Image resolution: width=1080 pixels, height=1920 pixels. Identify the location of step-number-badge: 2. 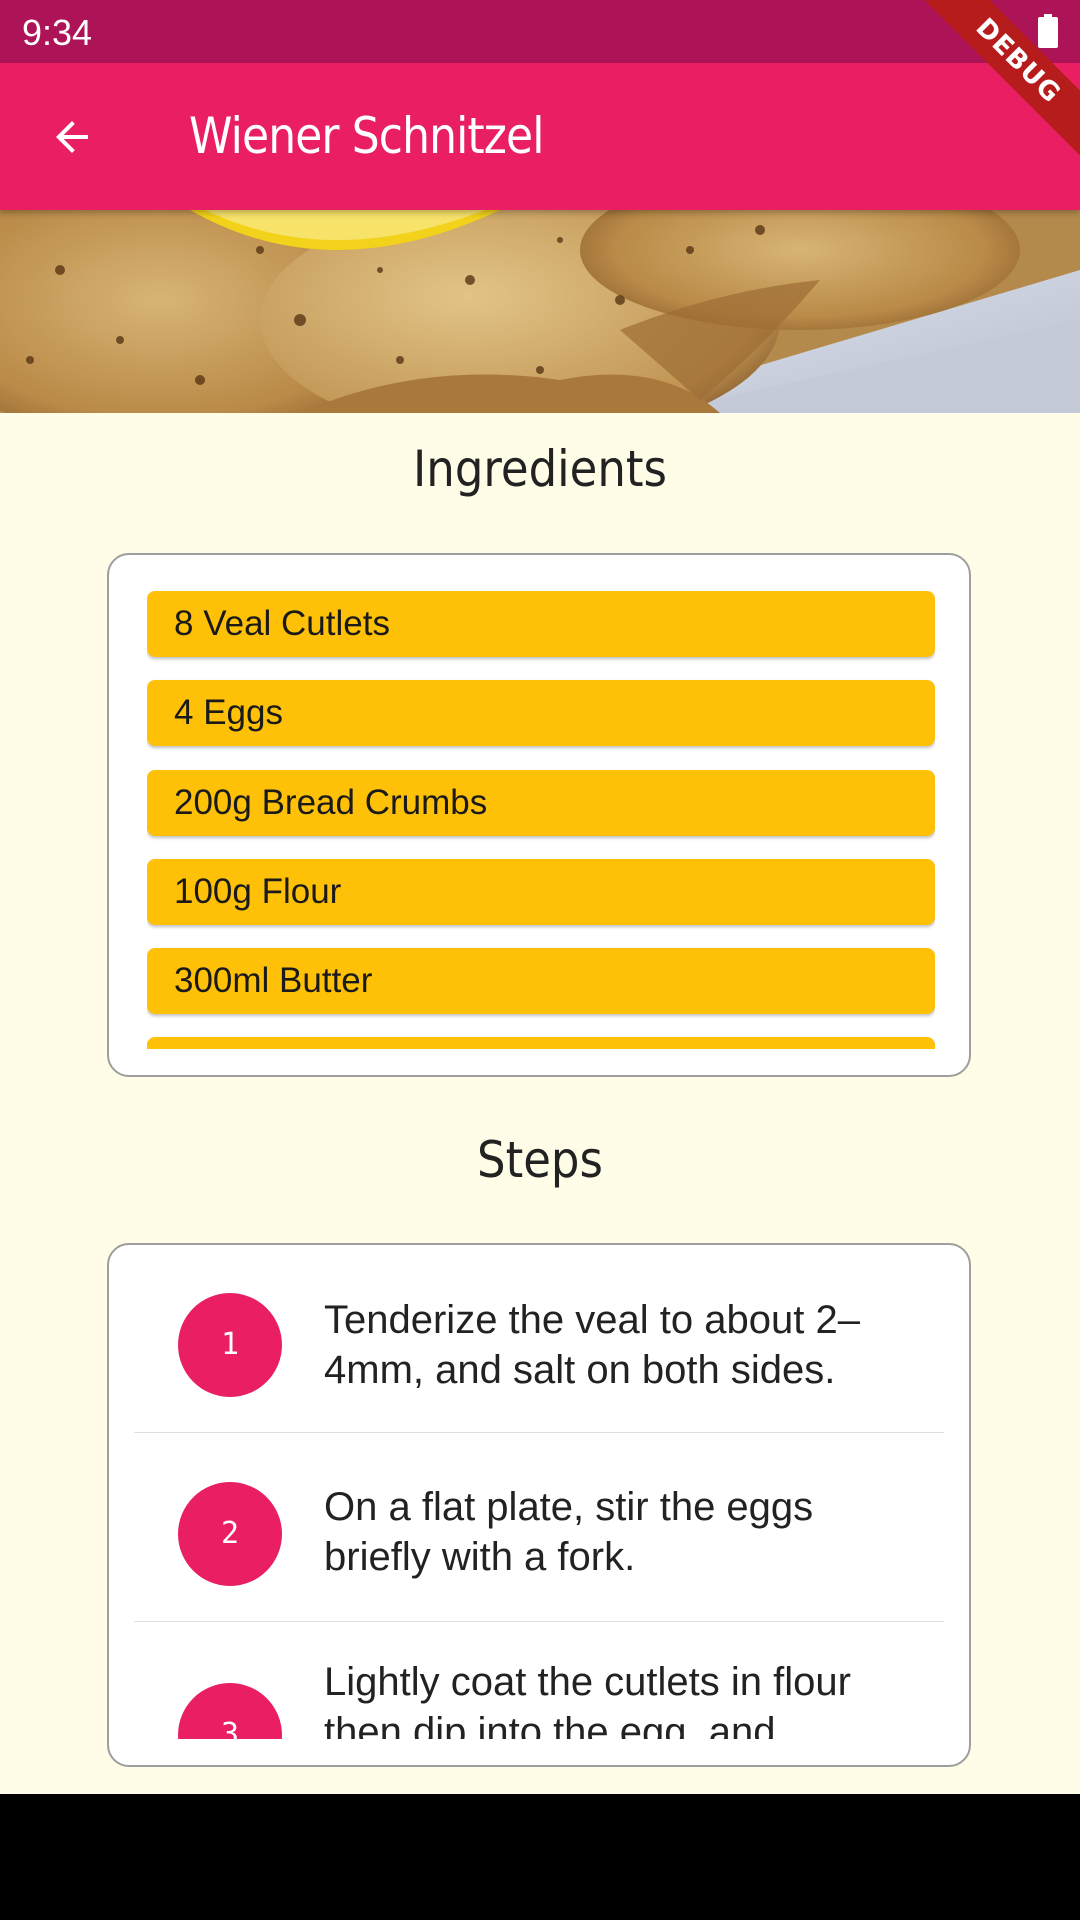
(230, 1534).